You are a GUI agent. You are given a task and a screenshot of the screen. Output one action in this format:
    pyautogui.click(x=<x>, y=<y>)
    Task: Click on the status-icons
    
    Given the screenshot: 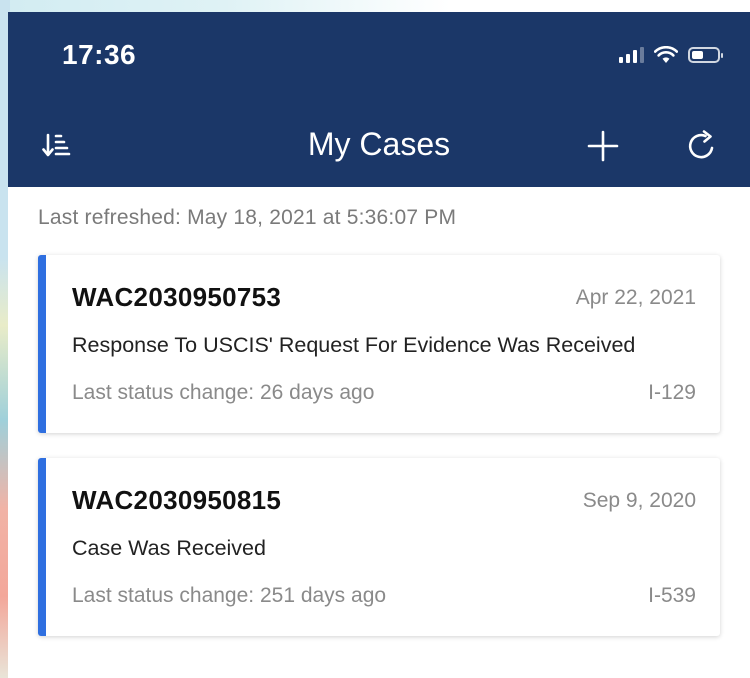 What is the action you would take?
    pyautogui.click(x=671, y=55)
    